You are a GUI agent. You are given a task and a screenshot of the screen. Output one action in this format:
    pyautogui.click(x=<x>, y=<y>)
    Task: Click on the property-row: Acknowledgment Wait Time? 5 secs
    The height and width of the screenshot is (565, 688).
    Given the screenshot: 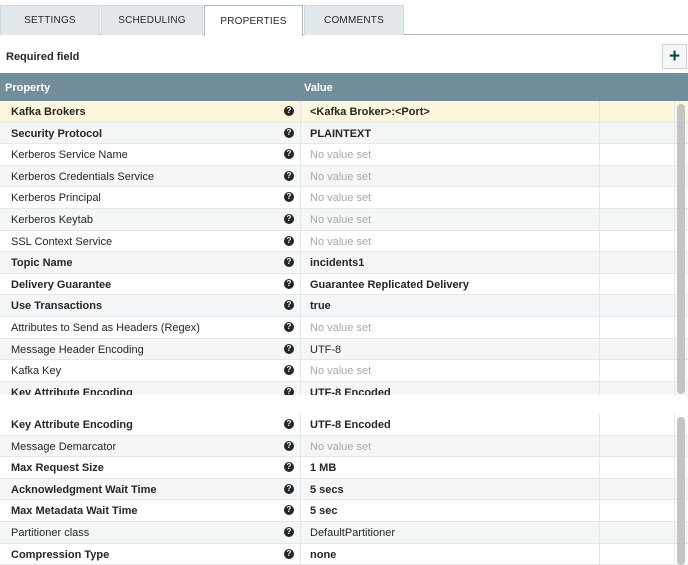 What is the action you would take?
    pyautogui.click(x=344, y=489)
    